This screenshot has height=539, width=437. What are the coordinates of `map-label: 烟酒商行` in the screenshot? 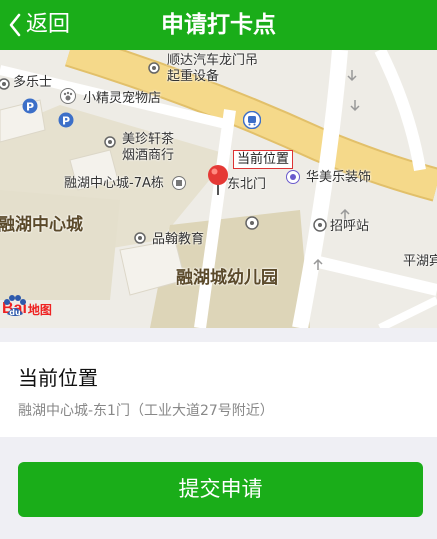 It's located at (148, 155).